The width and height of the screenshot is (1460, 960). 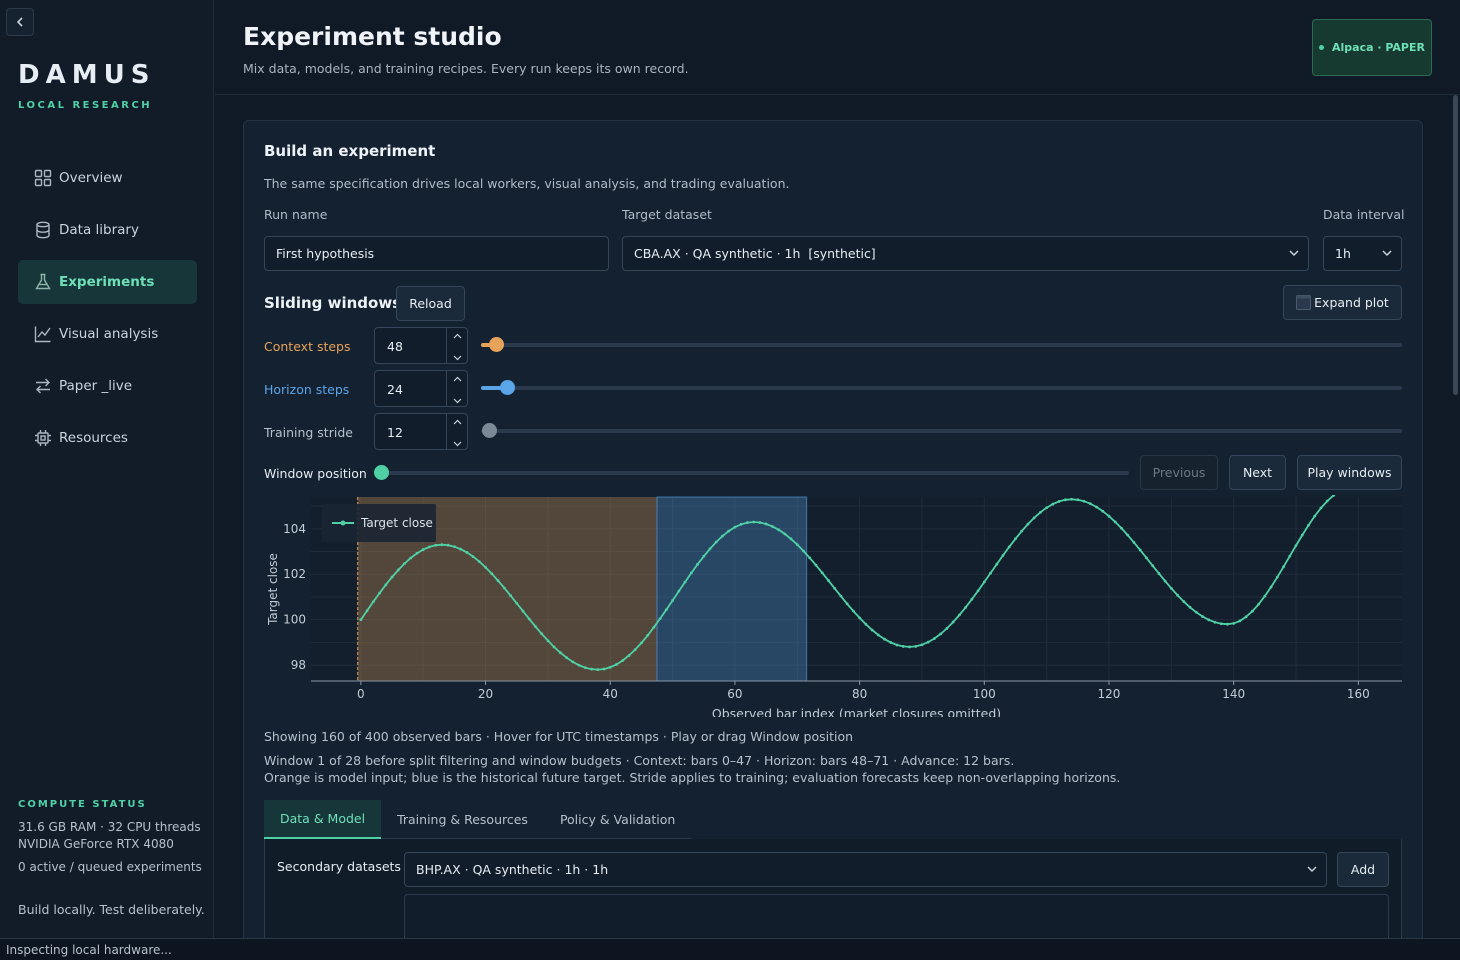 What do you see at coordinates (941, 388) in the screenshot?
I see `horizon-steps-track` at bounding box center [941, 388].